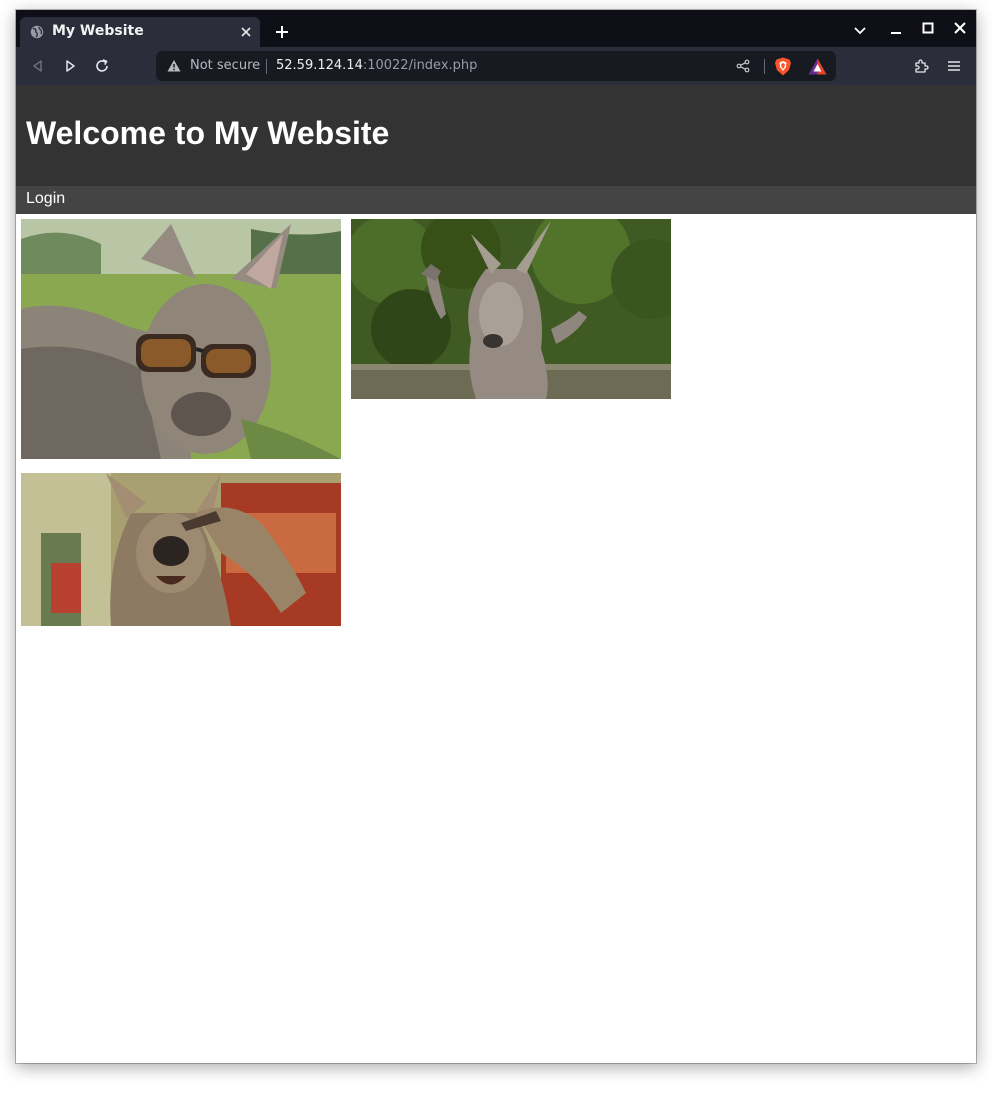  Describe the element at coordinates (783, 66) in the screenshot. I see `brave-shields-icon` at that location.